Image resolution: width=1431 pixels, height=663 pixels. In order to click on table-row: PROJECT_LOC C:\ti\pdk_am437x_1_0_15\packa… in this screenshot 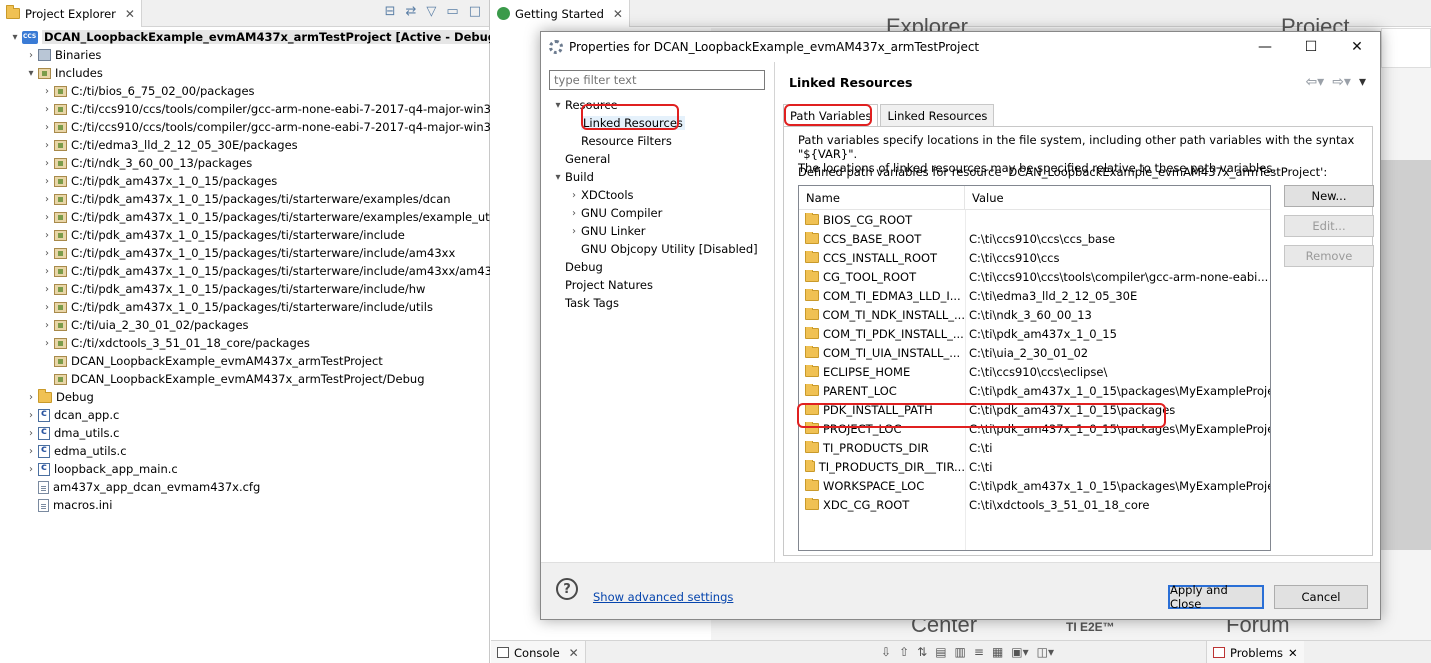, I will do `click(1034, 428)`.